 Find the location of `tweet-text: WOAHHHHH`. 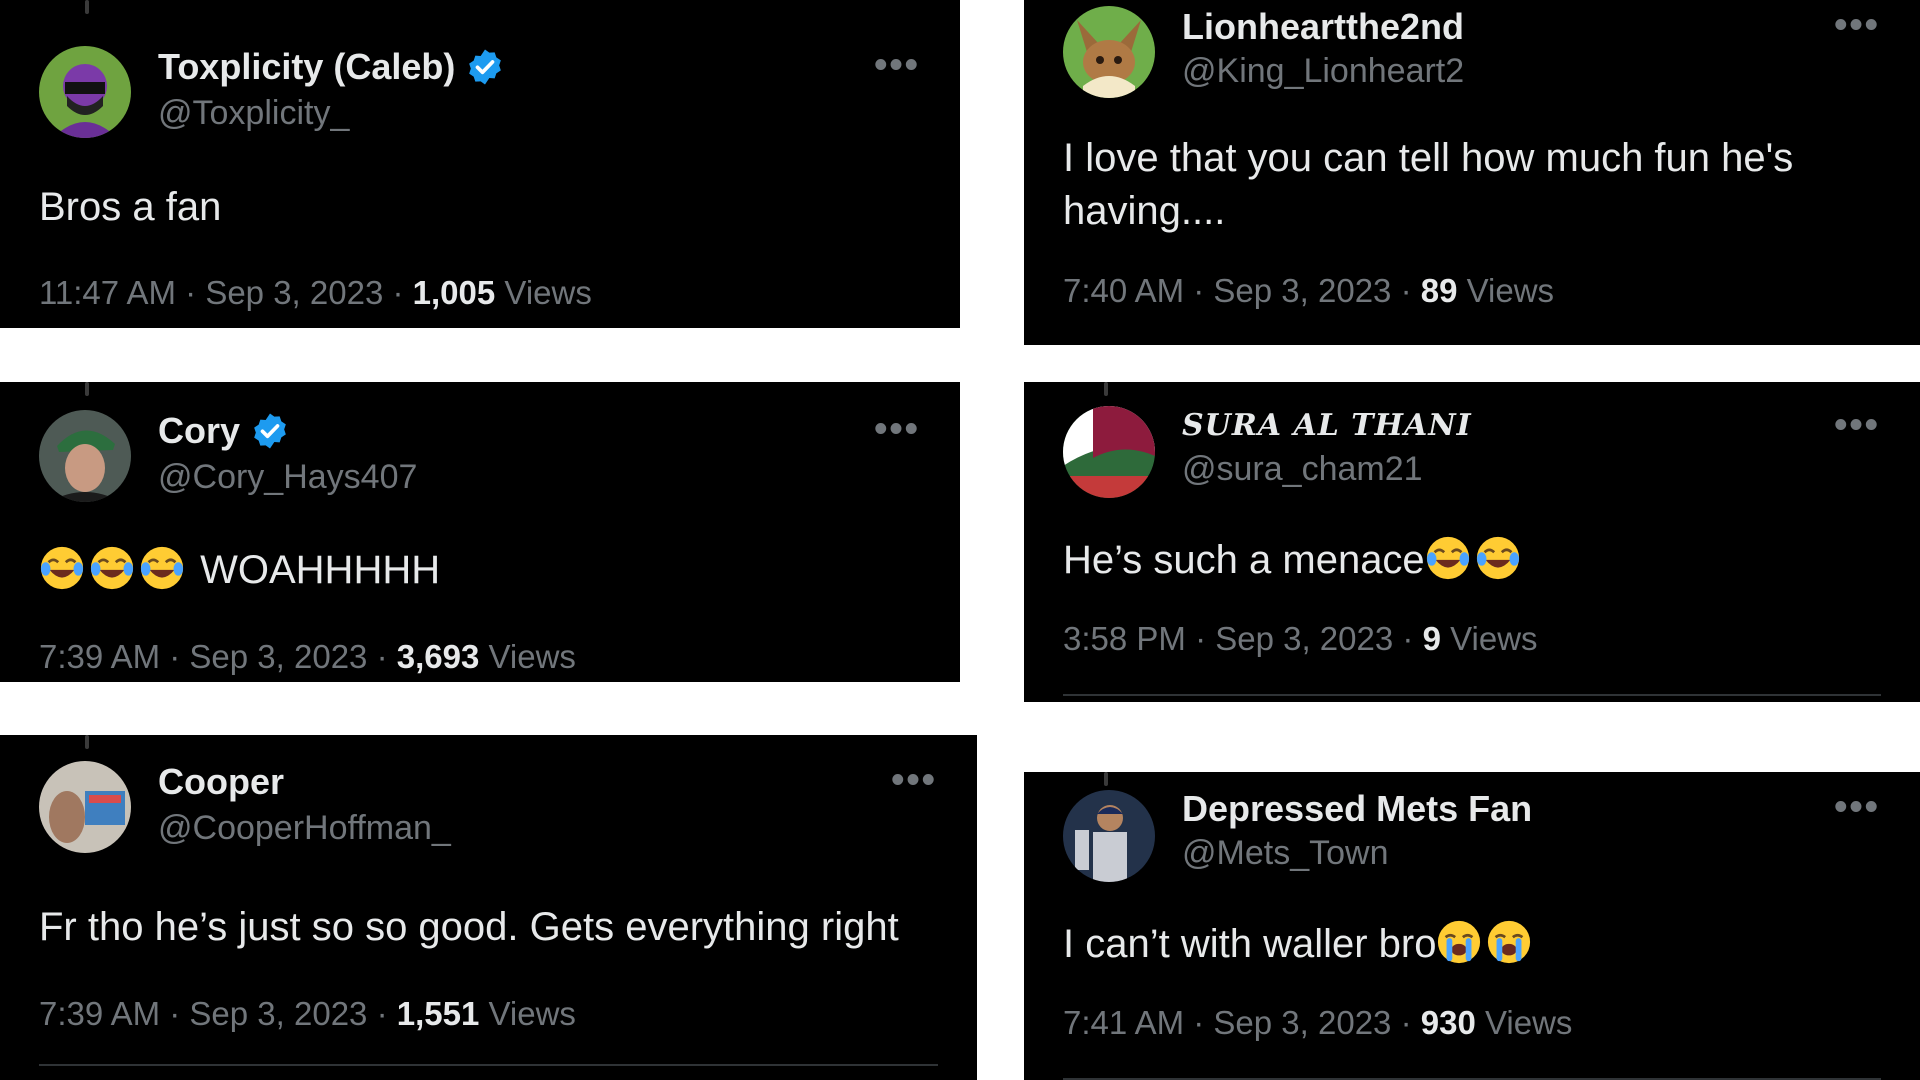

tweet-text: WOAHHHHH is located at coordinates (320, 570).